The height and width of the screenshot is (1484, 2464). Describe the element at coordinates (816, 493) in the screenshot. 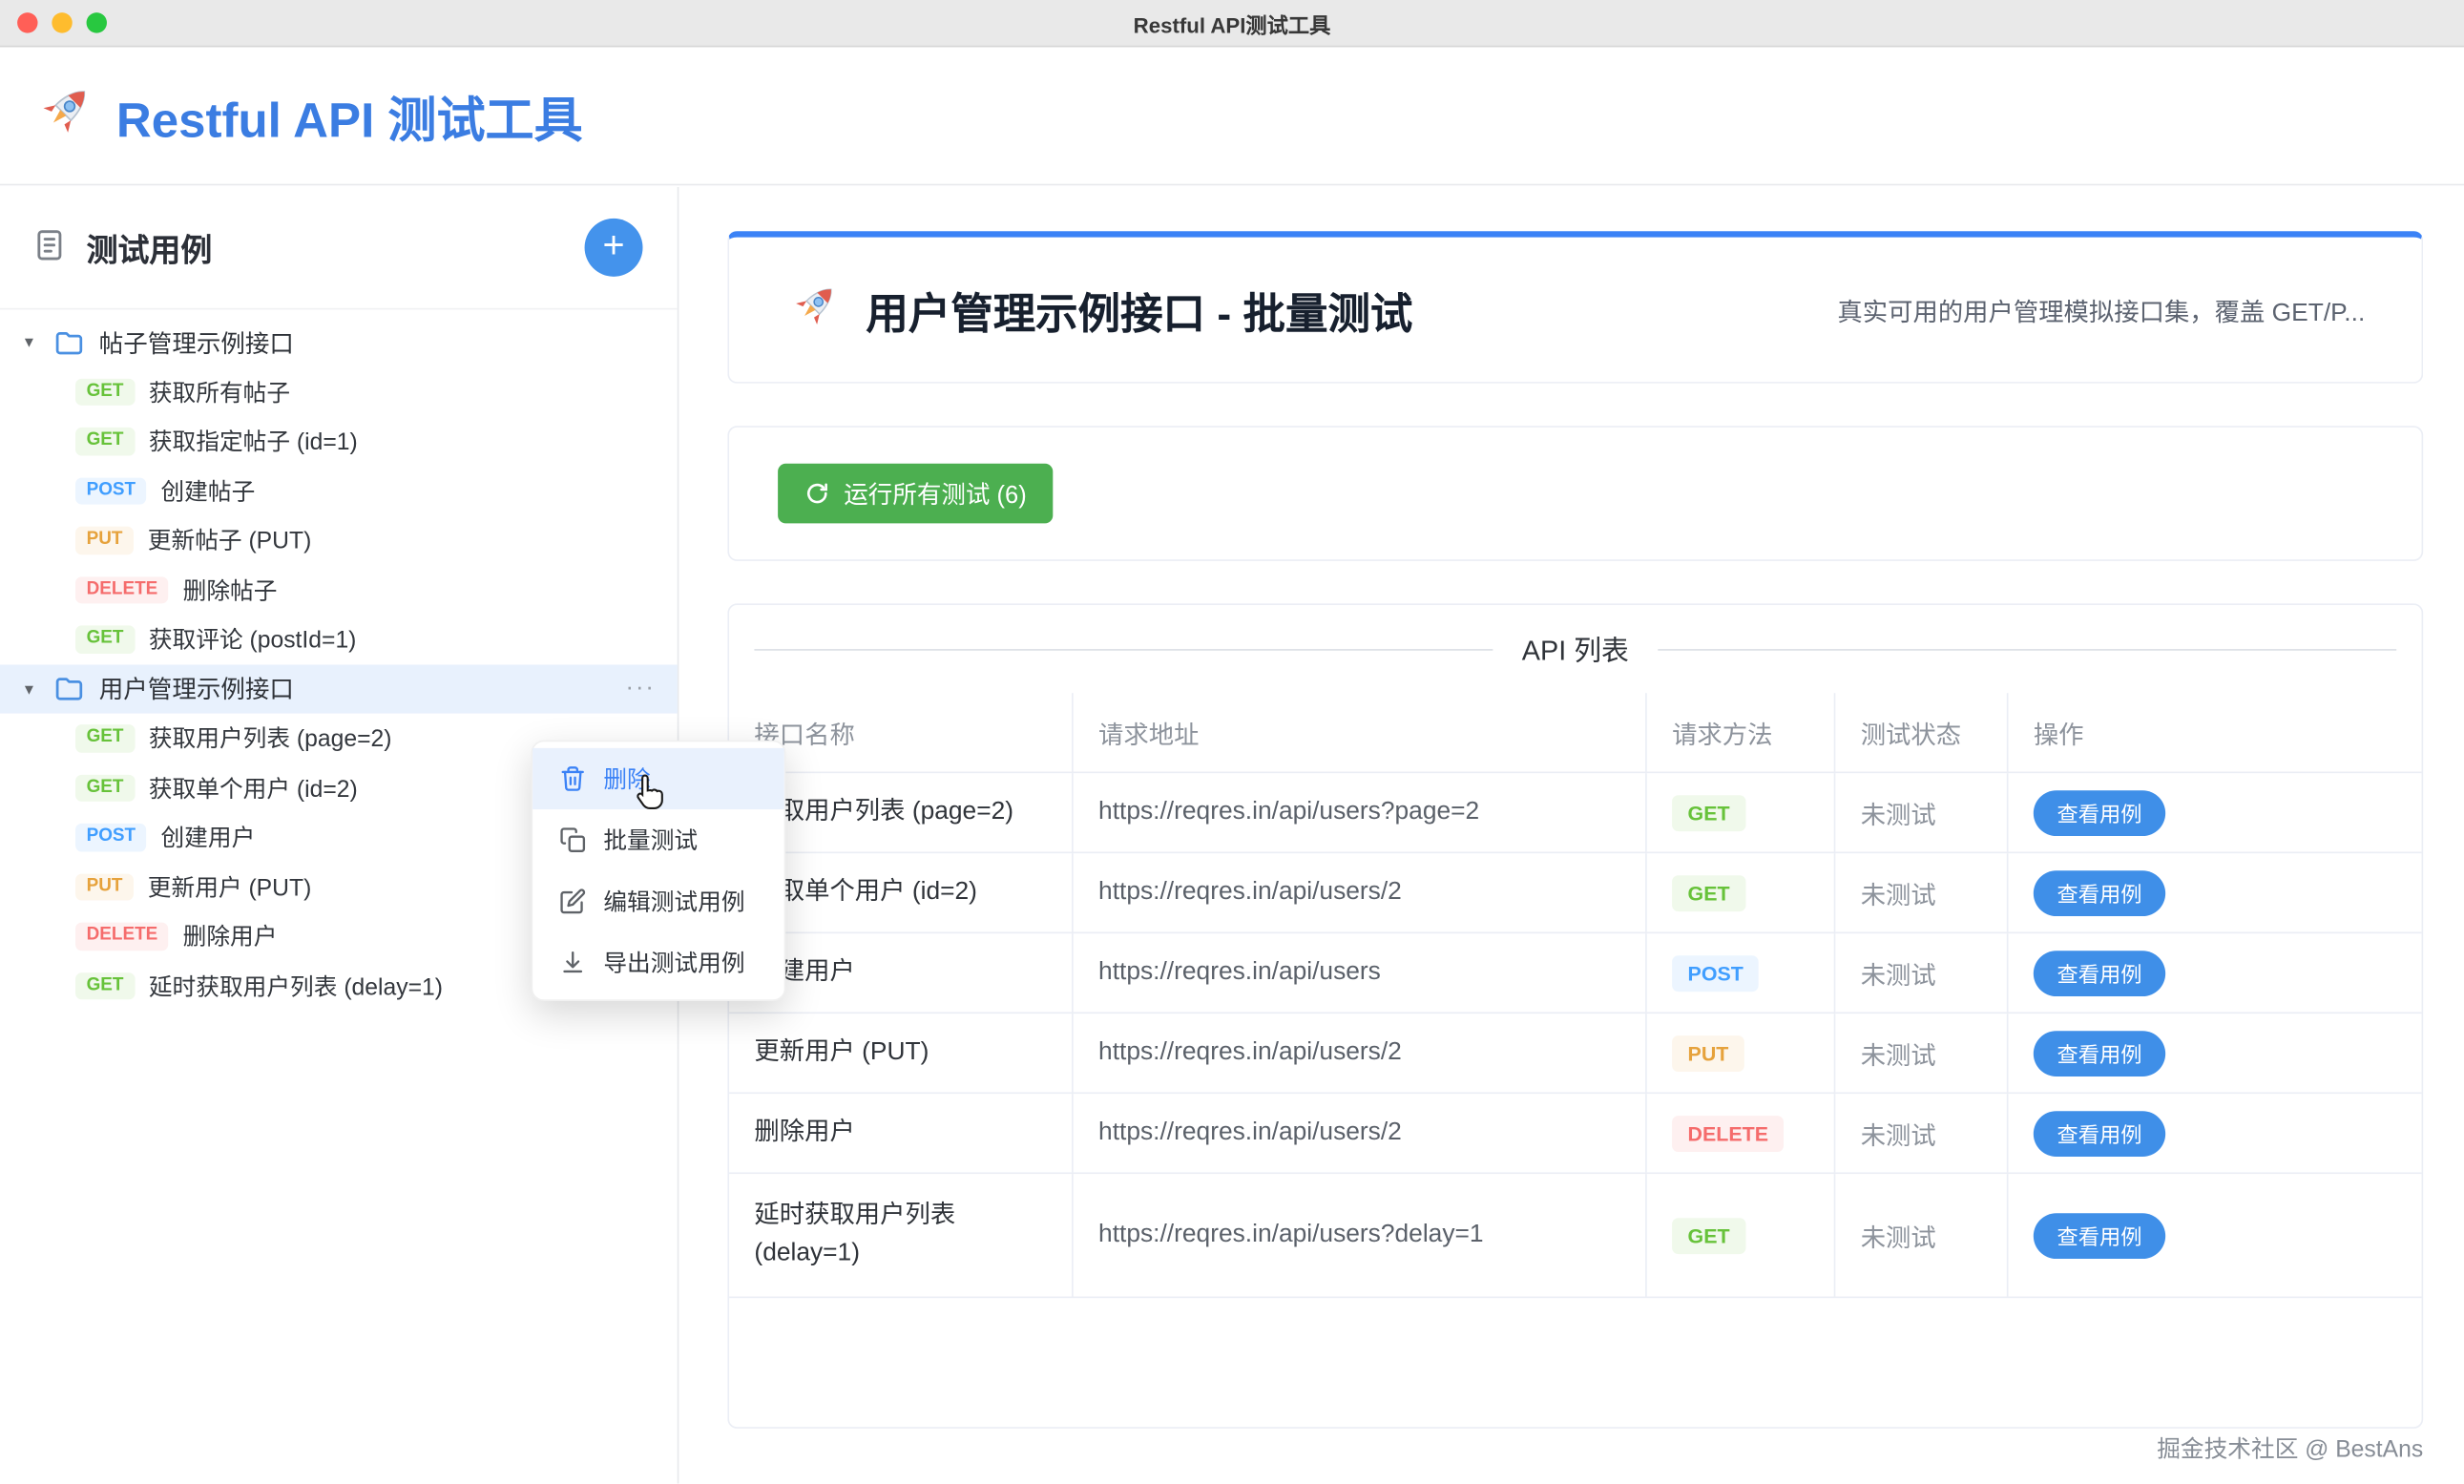

I see `refresh-icon` at that location.